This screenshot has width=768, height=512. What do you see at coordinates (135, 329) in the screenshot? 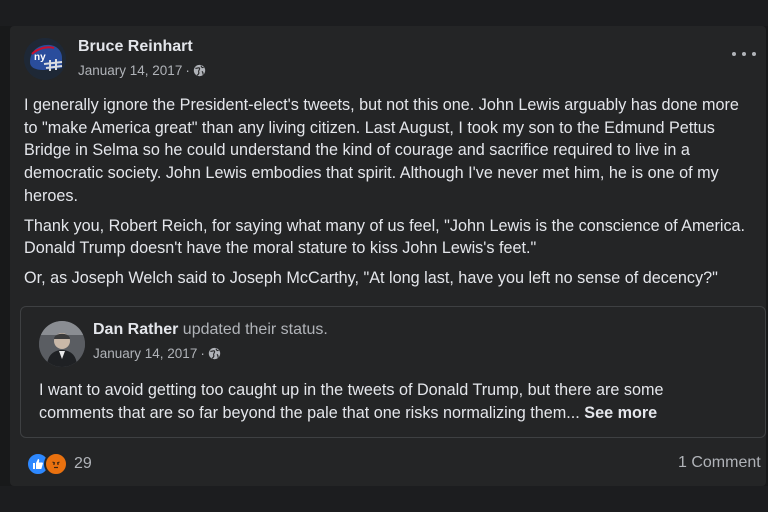
I see `shared-author-name: Dan Rather` at bounding box center [135, 329].